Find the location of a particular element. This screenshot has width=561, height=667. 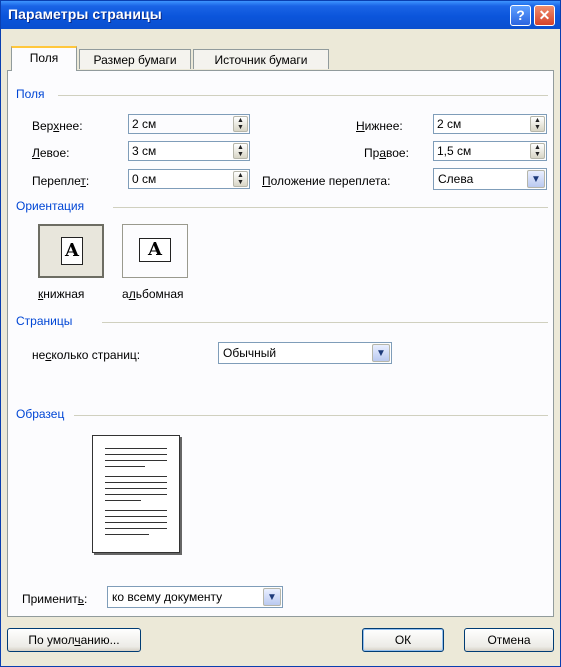

apply-to-select: ко всему документу ▼ is located at coordinates (195, 597).